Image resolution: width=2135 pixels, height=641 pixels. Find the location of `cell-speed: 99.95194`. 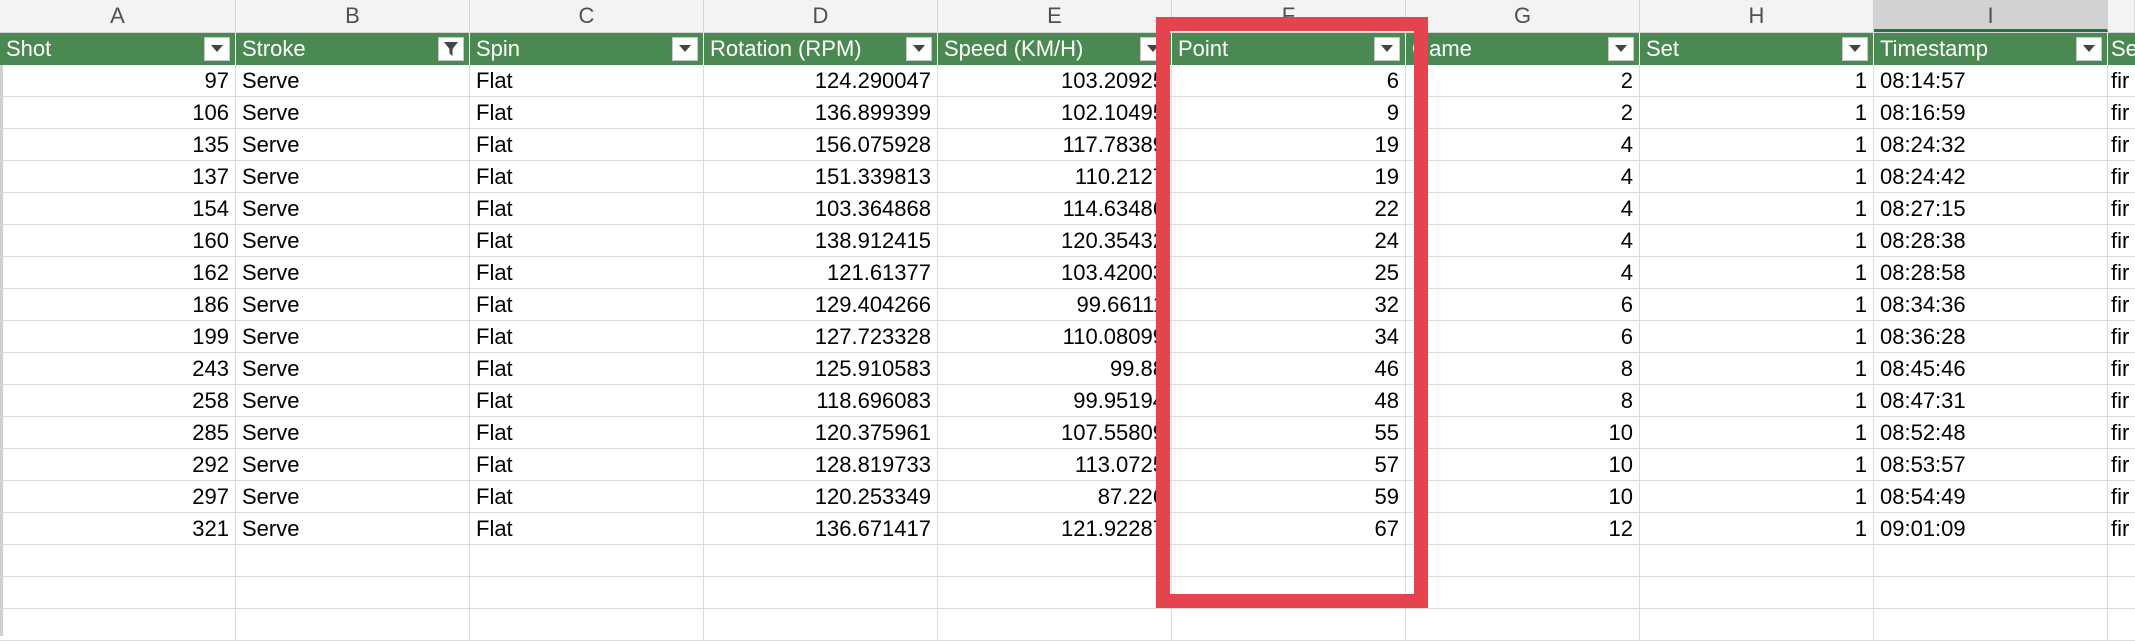

cell-speed: 99.95194 is located at coordinates (1055, 401).